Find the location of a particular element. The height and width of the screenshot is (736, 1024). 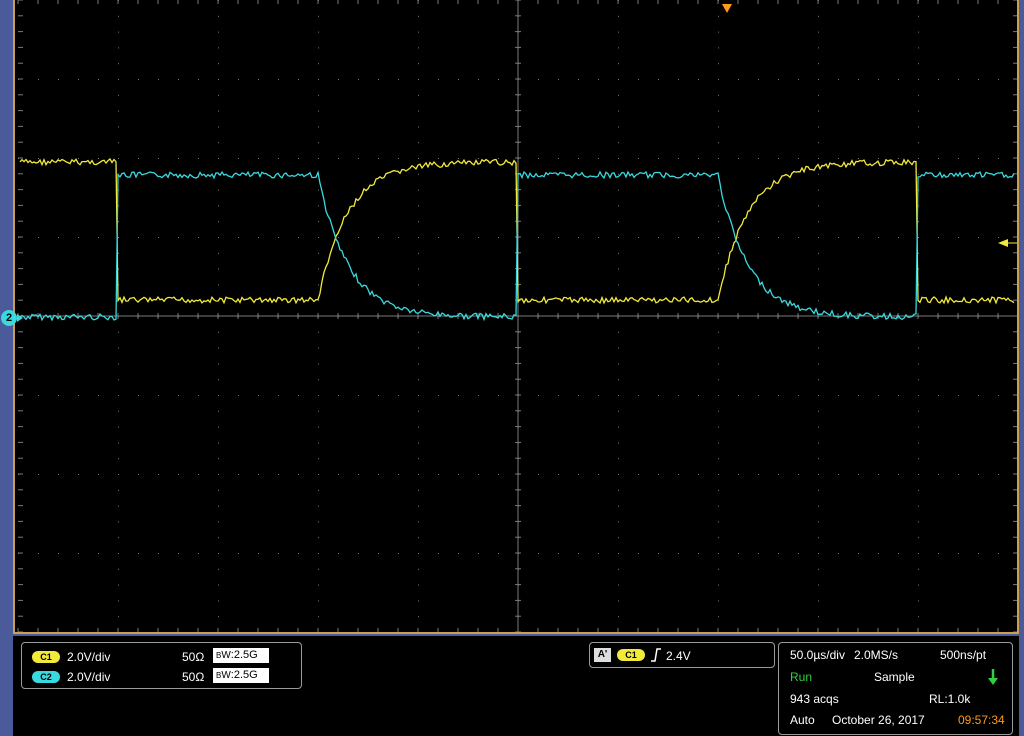

ch1-scale: 2.0V/div is located at coordinates (89, 657).